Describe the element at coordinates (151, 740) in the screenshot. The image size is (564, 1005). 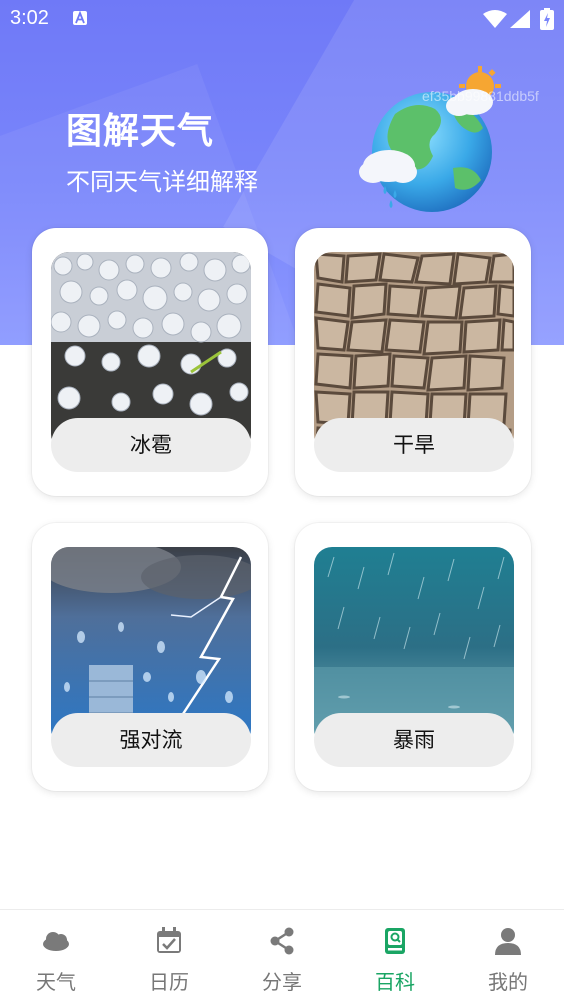
I see `card-label: 强对流` at that location.